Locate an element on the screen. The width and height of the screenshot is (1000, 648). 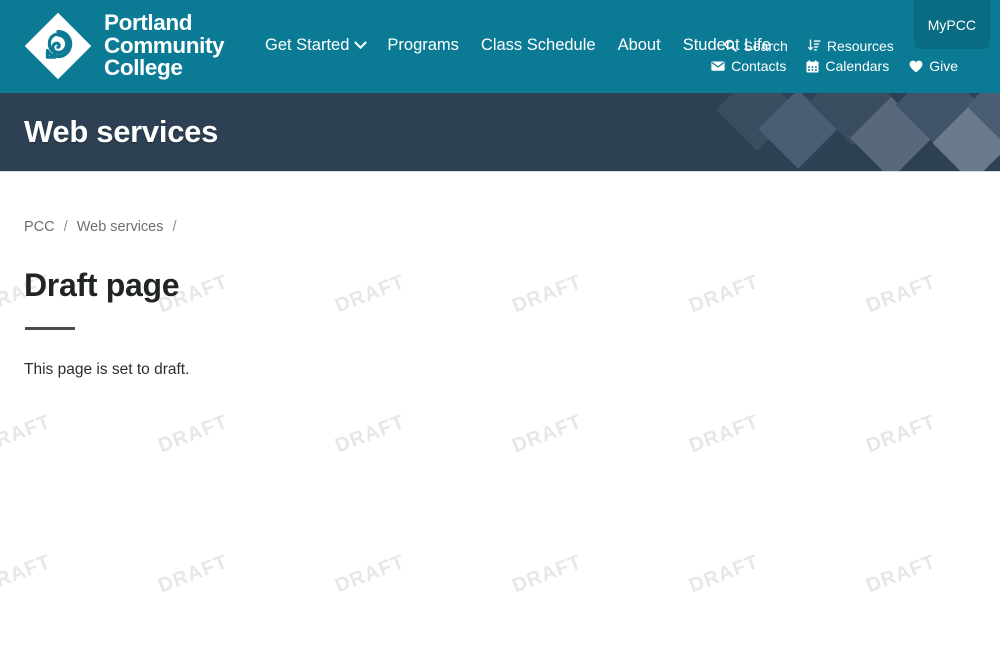
utility-label: Contacts is located at coordinates (759, 66).